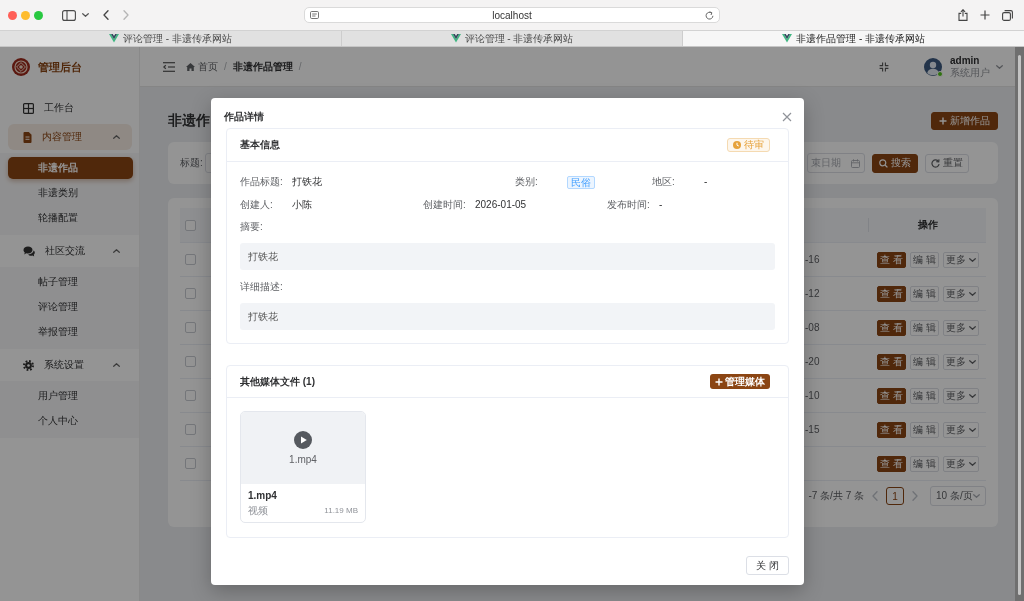 Image resolution: width=1024 pixels, height=601 pixels. I want to click on field-value: -, so click(706, 182).